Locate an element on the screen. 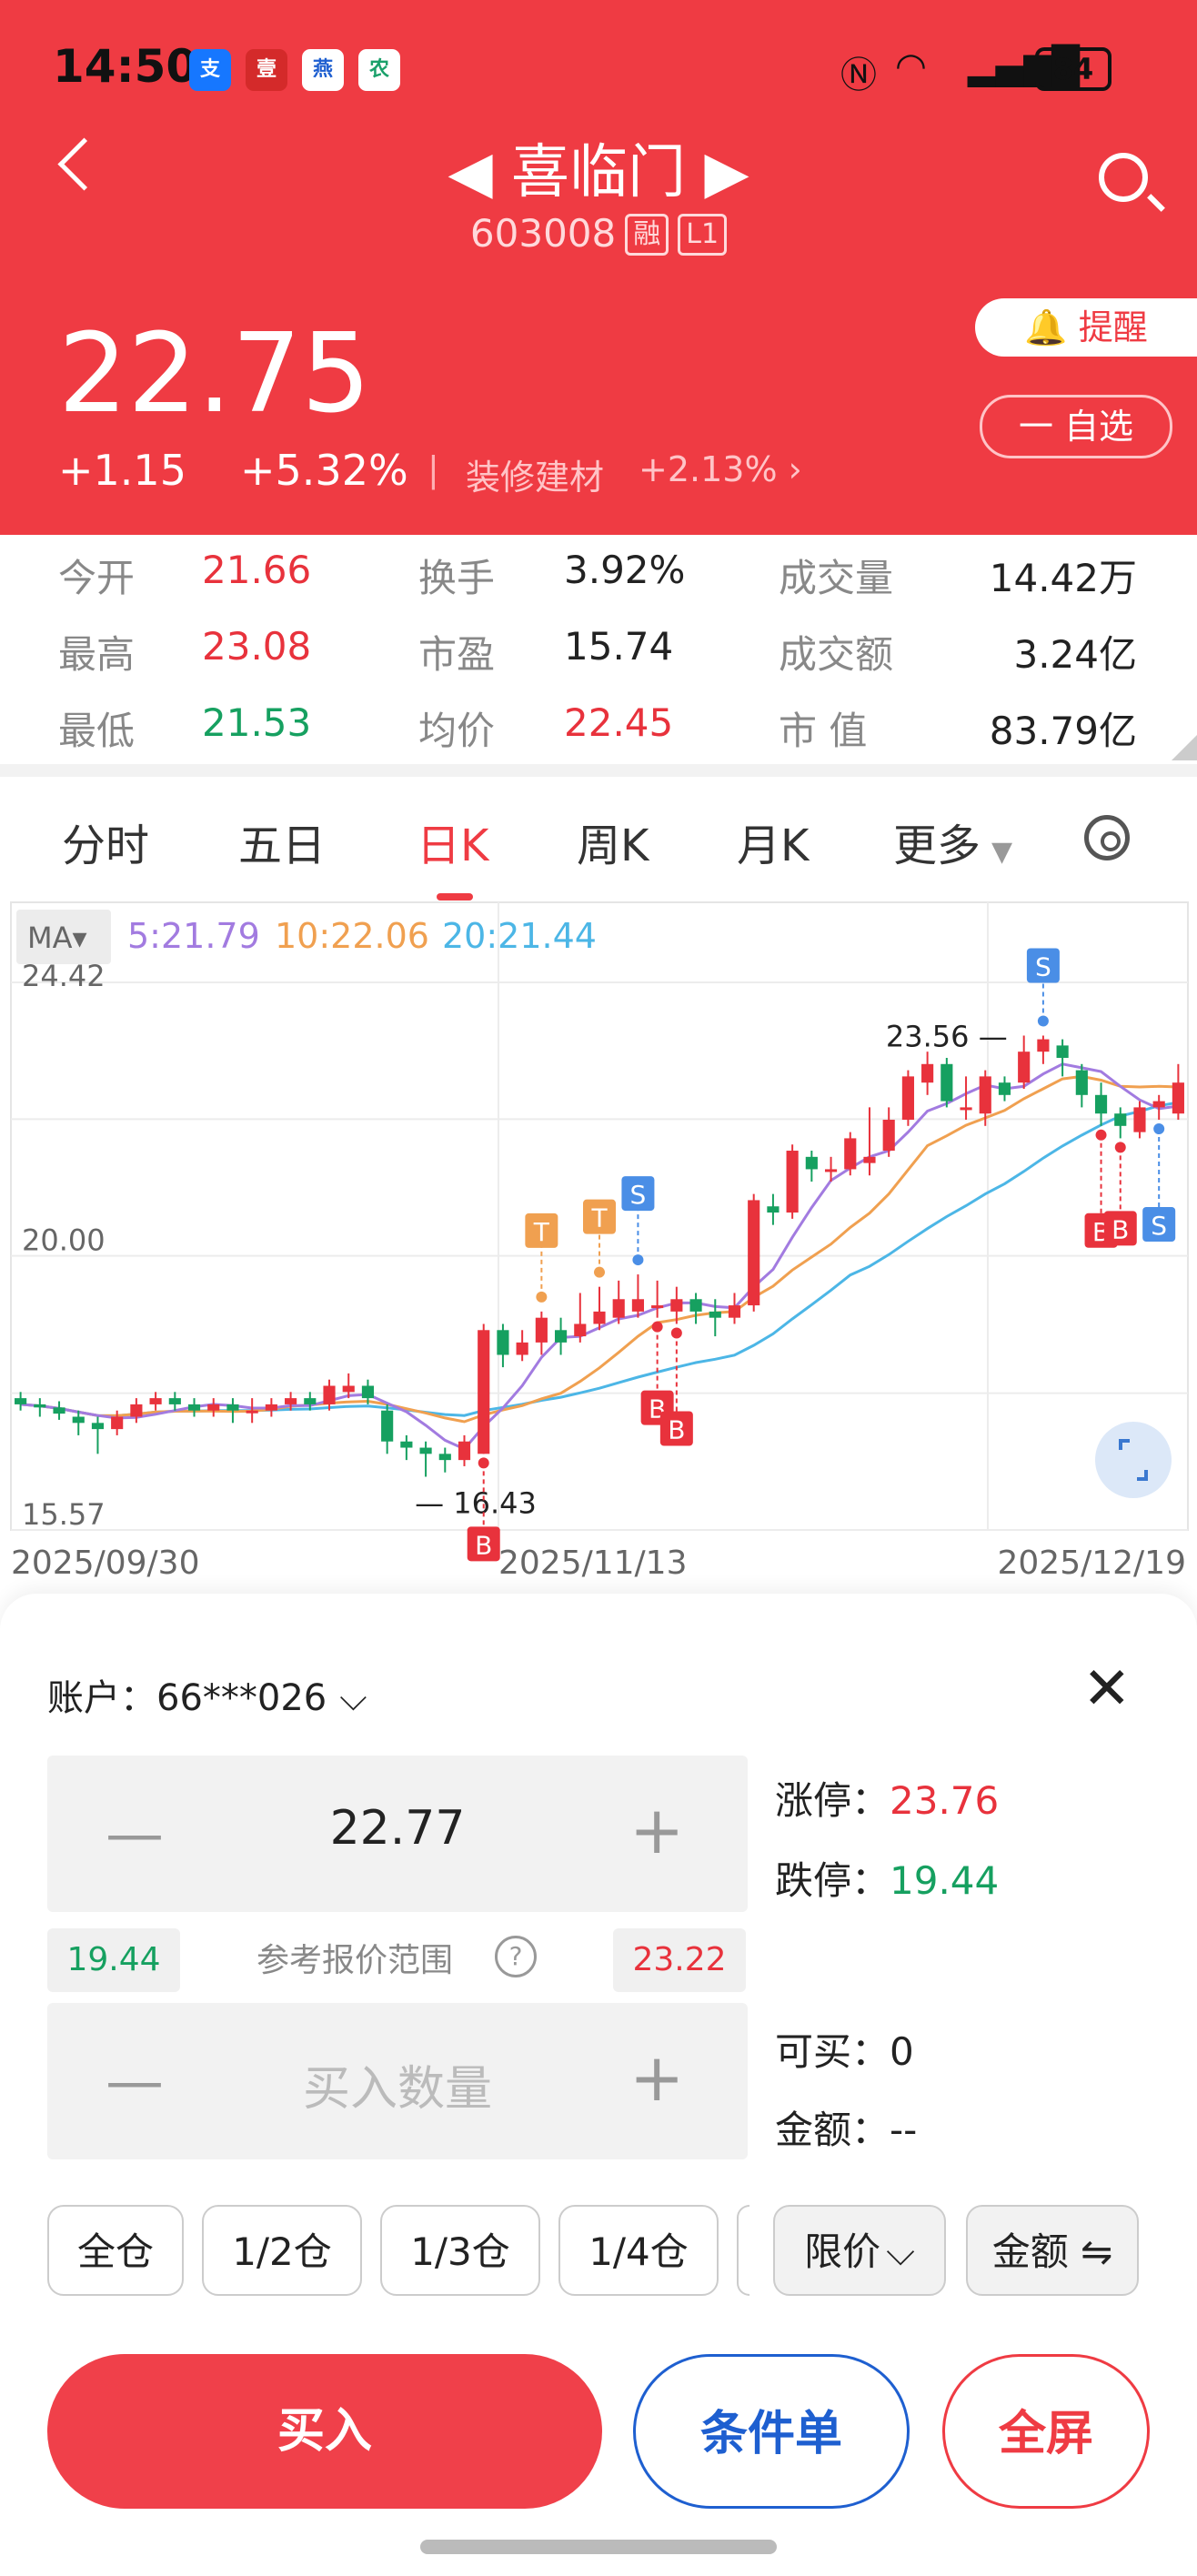  mcap-value: 83.79亿 is located at coordinates (1063, 731).